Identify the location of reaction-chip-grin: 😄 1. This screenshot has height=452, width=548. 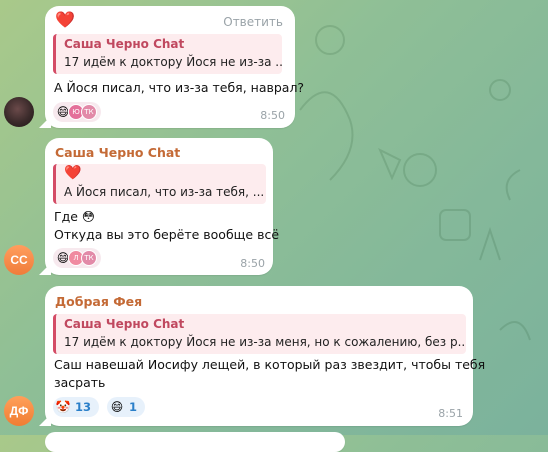
(126, 407).